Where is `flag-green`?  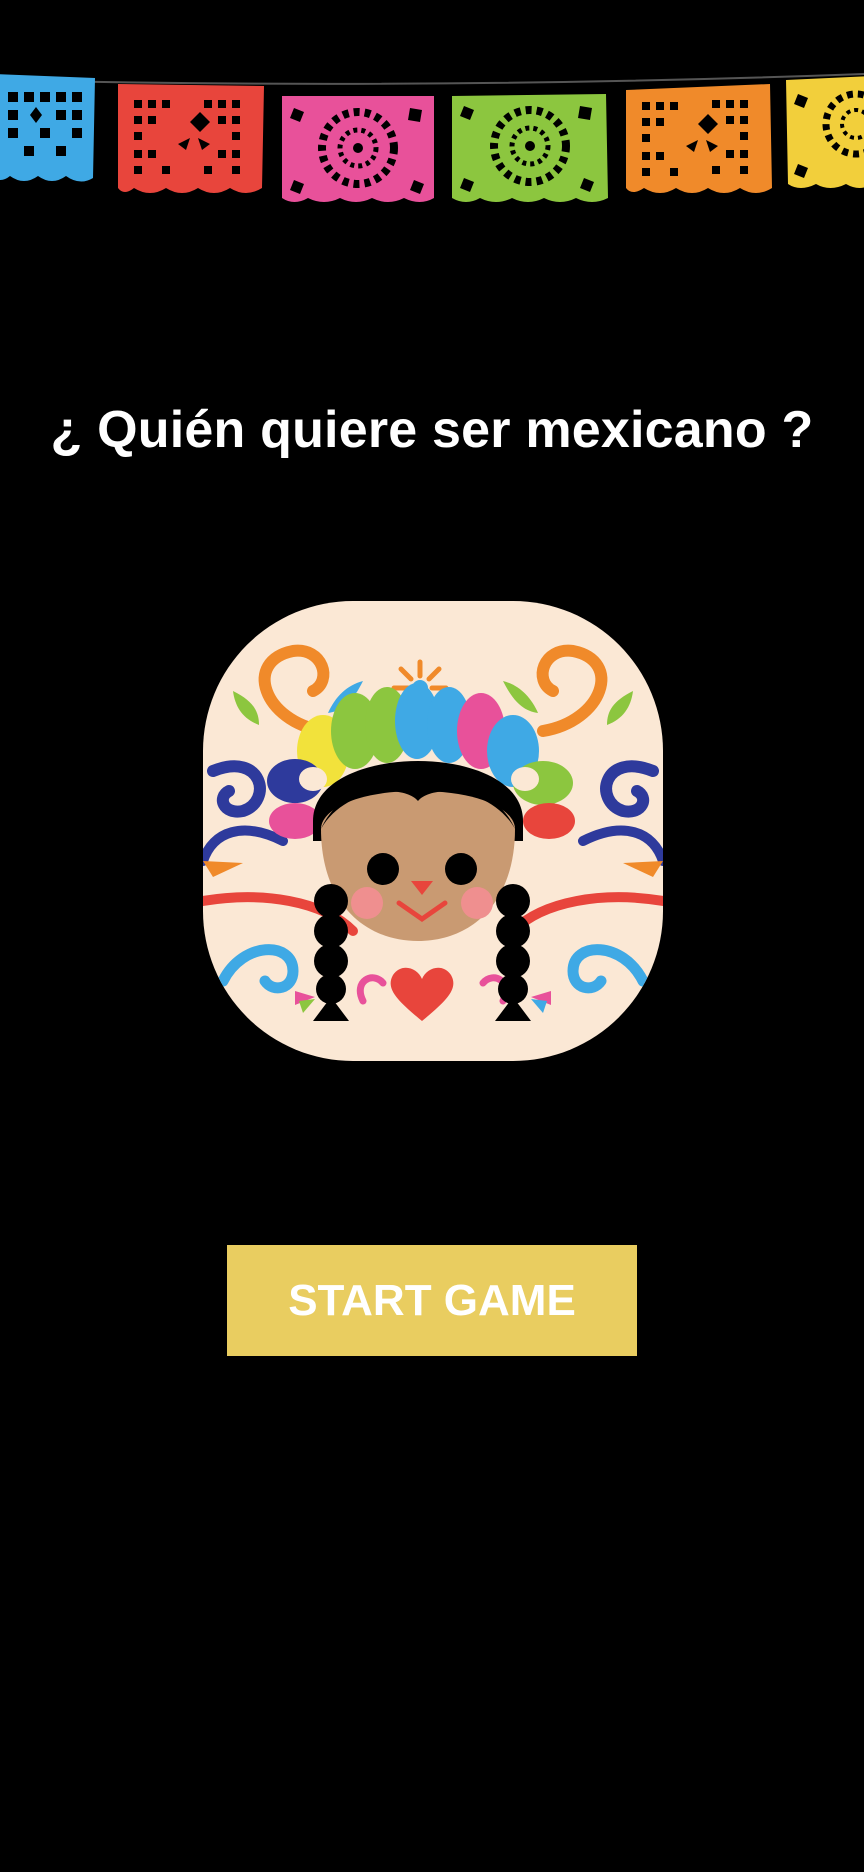
flag-green is located at coordinates (530, 148).